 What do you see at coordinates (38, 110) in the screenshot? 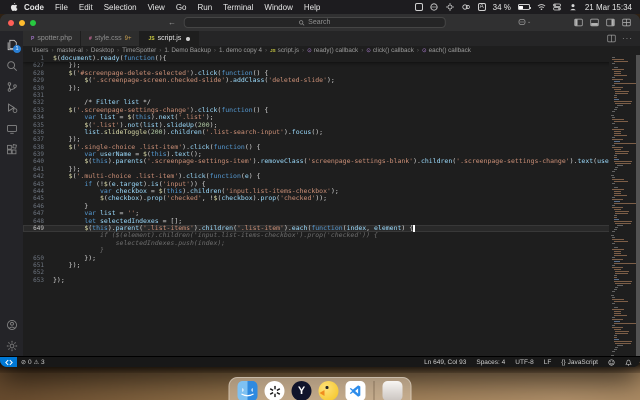
I see `line-number: 633` at bounding box center [38, 110].